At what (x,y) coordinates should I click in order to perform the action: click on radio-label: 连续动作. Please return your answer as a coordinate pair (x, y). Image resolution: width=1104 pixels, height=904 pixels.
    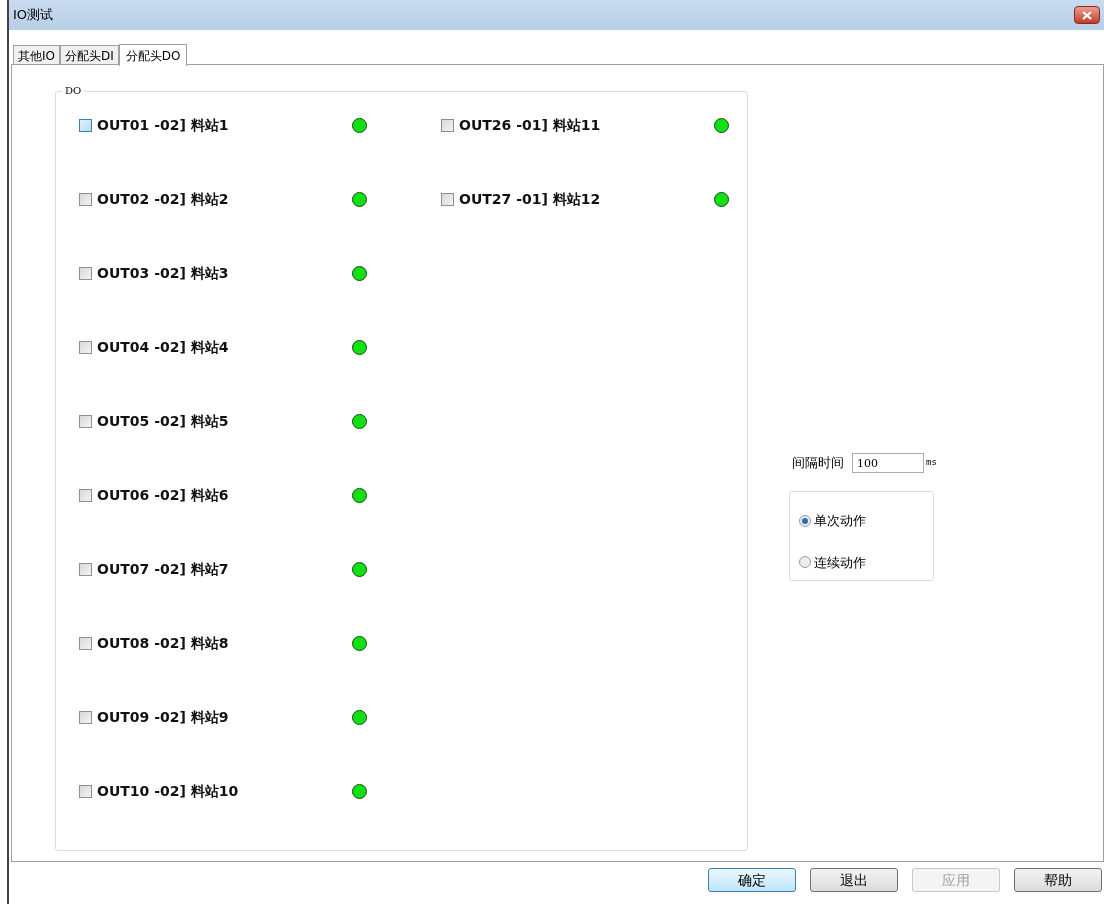
    Looking at the image, I should click on (840, 562).